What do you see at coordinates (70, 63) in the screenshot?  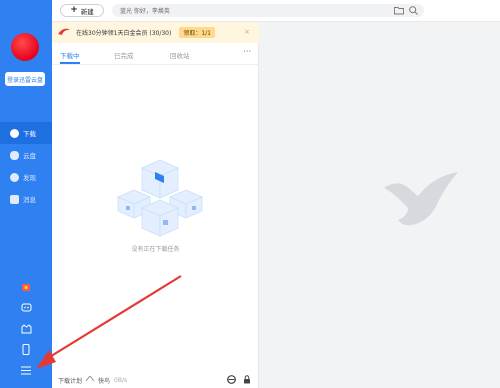 I see `tab-active-indicator` at bounding box center [70, 63].